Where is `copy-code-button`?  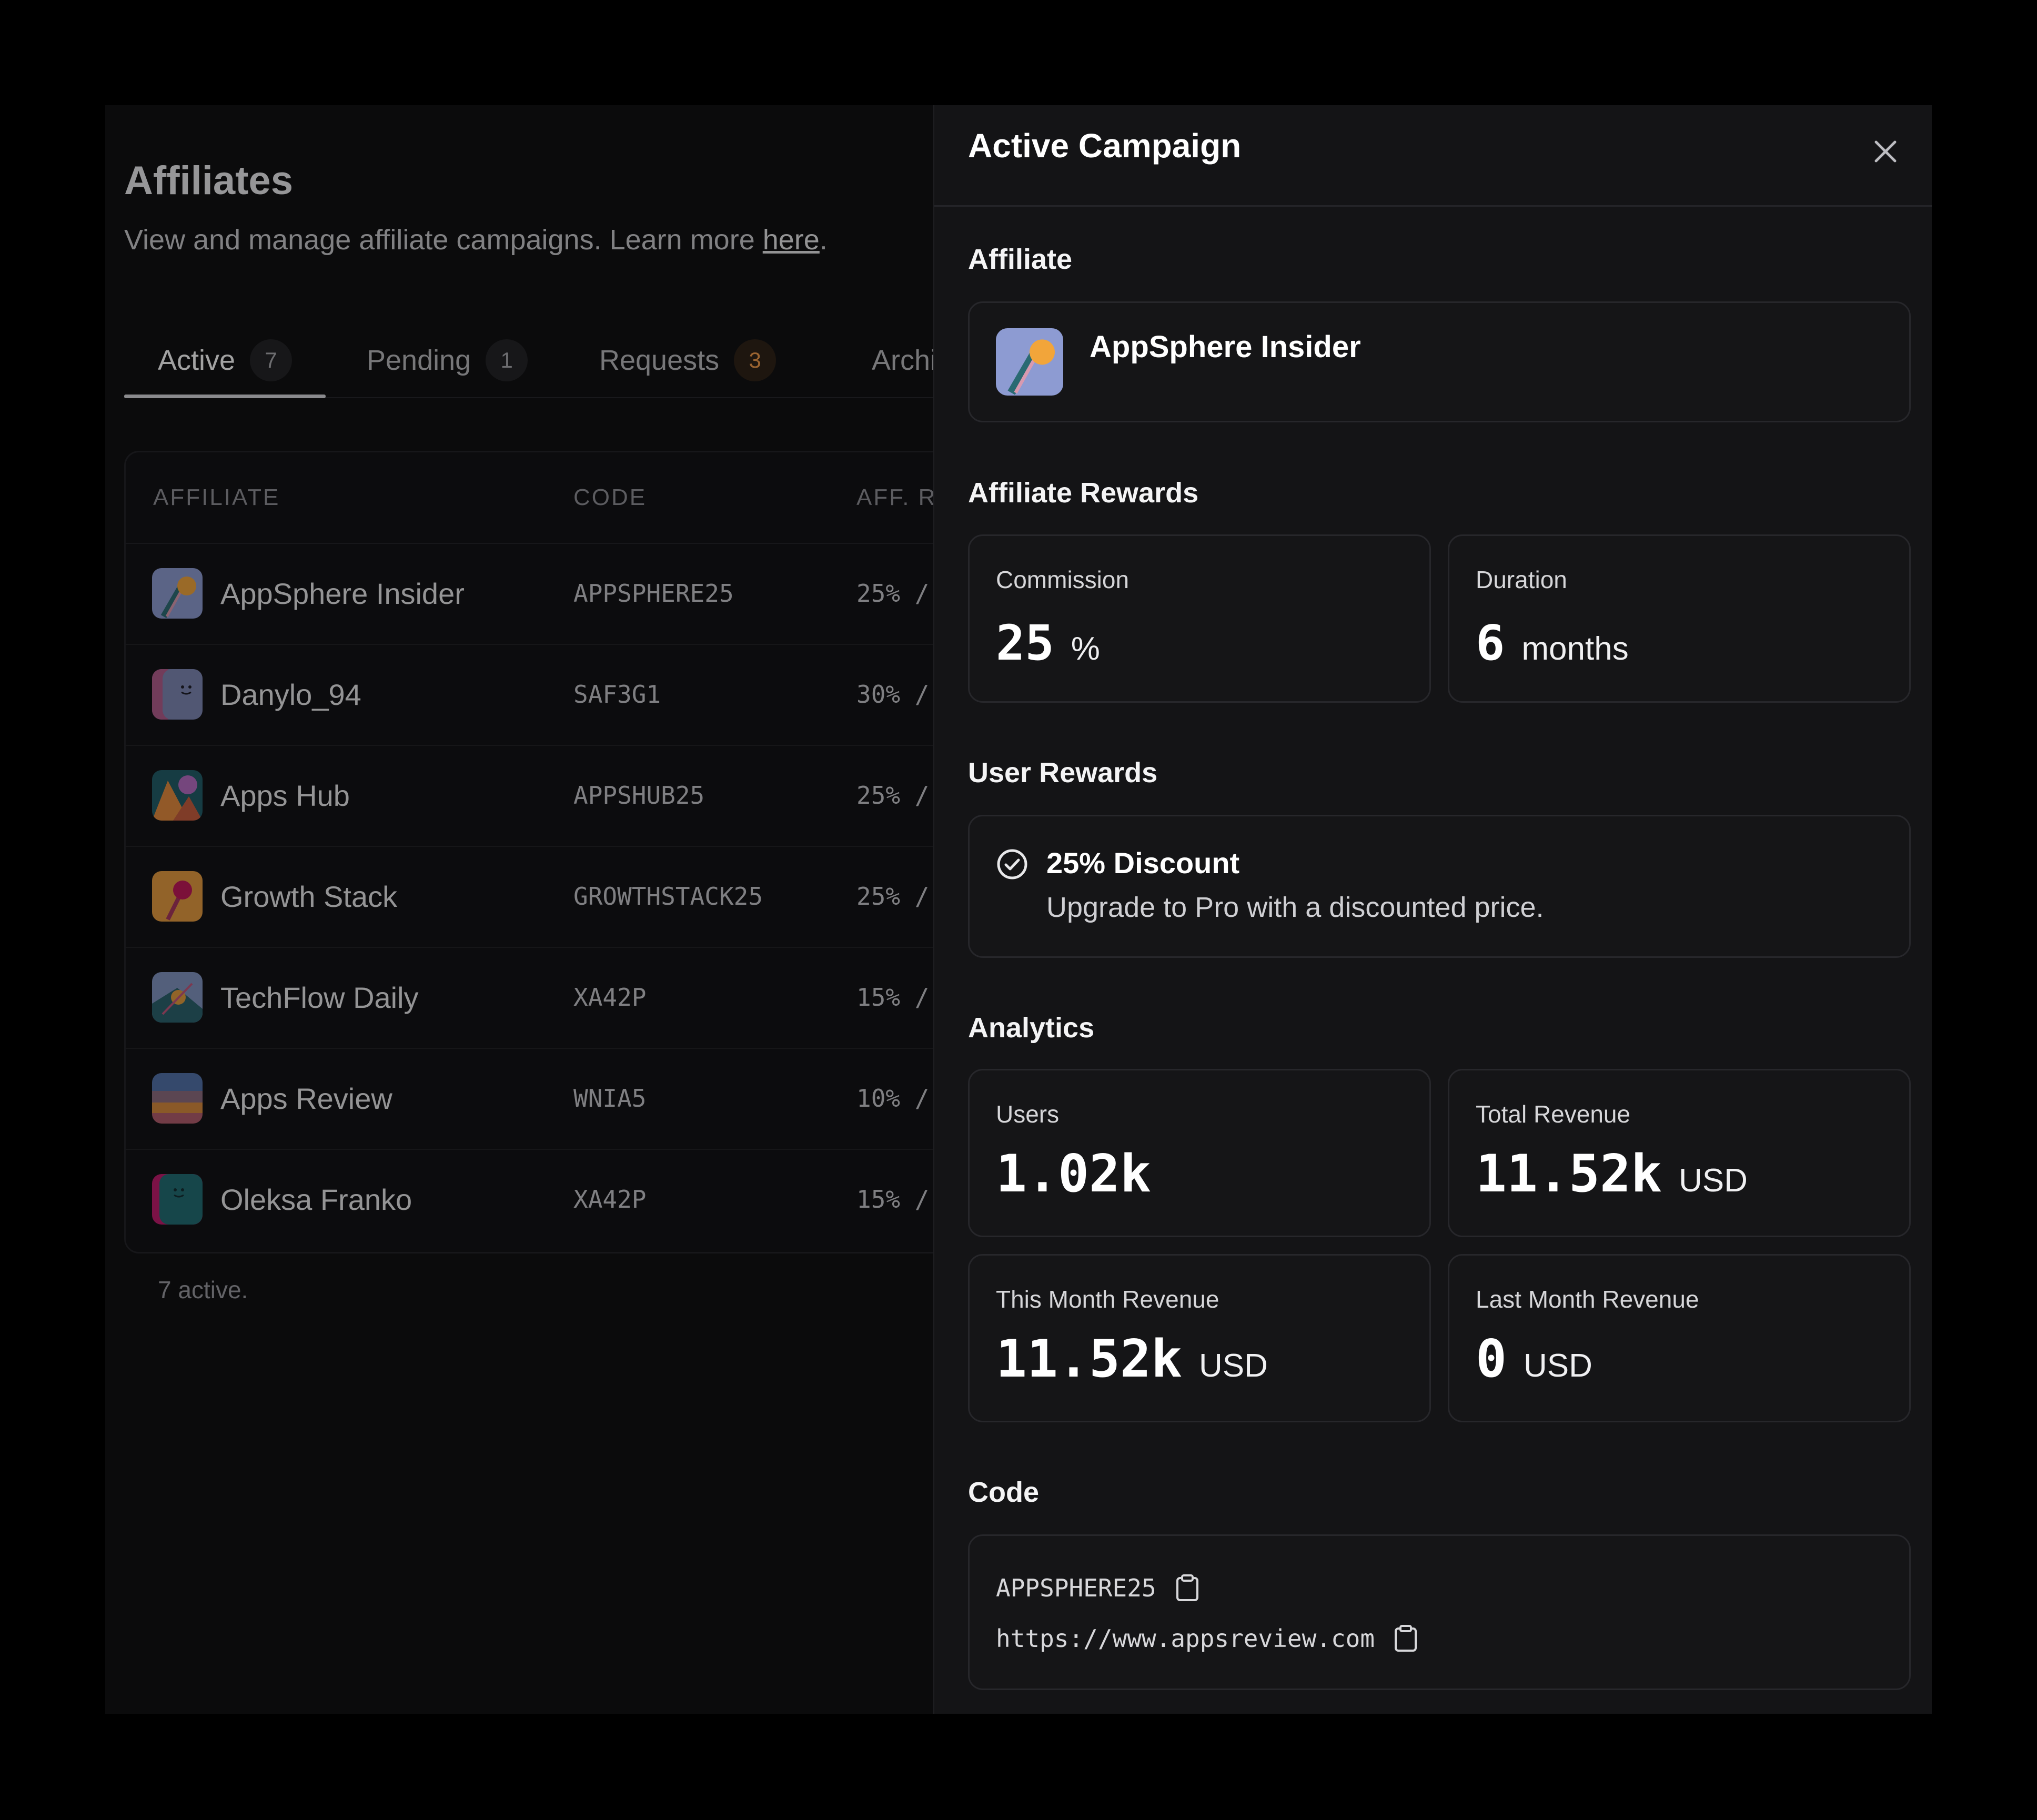
copy-code-button is located at coordinates (1187, 1588).